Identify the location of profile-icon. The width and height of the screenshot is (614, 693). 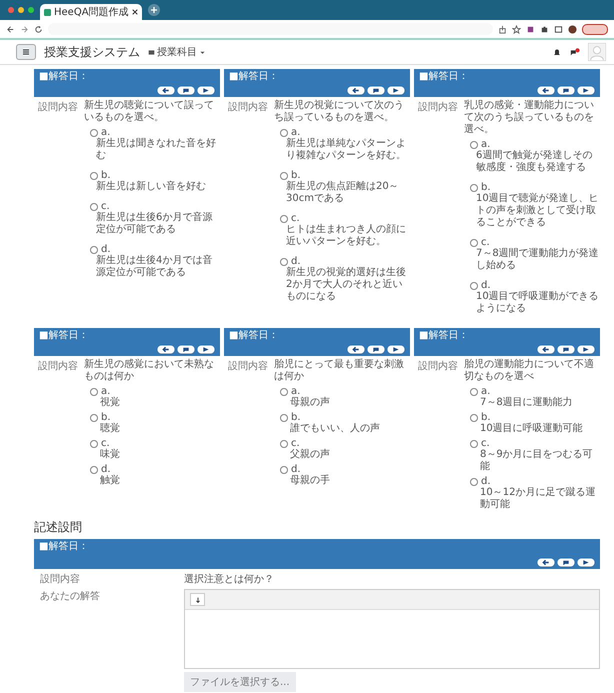
(572, 29).